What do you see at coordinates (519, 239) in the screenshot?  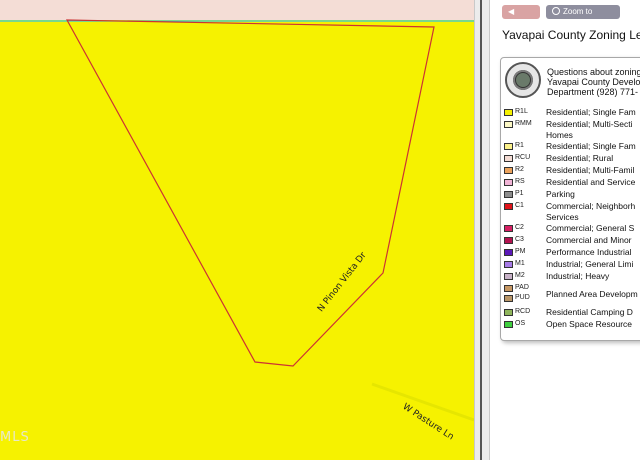 I see `legend-code: C3` at bounding box center [519, 239].